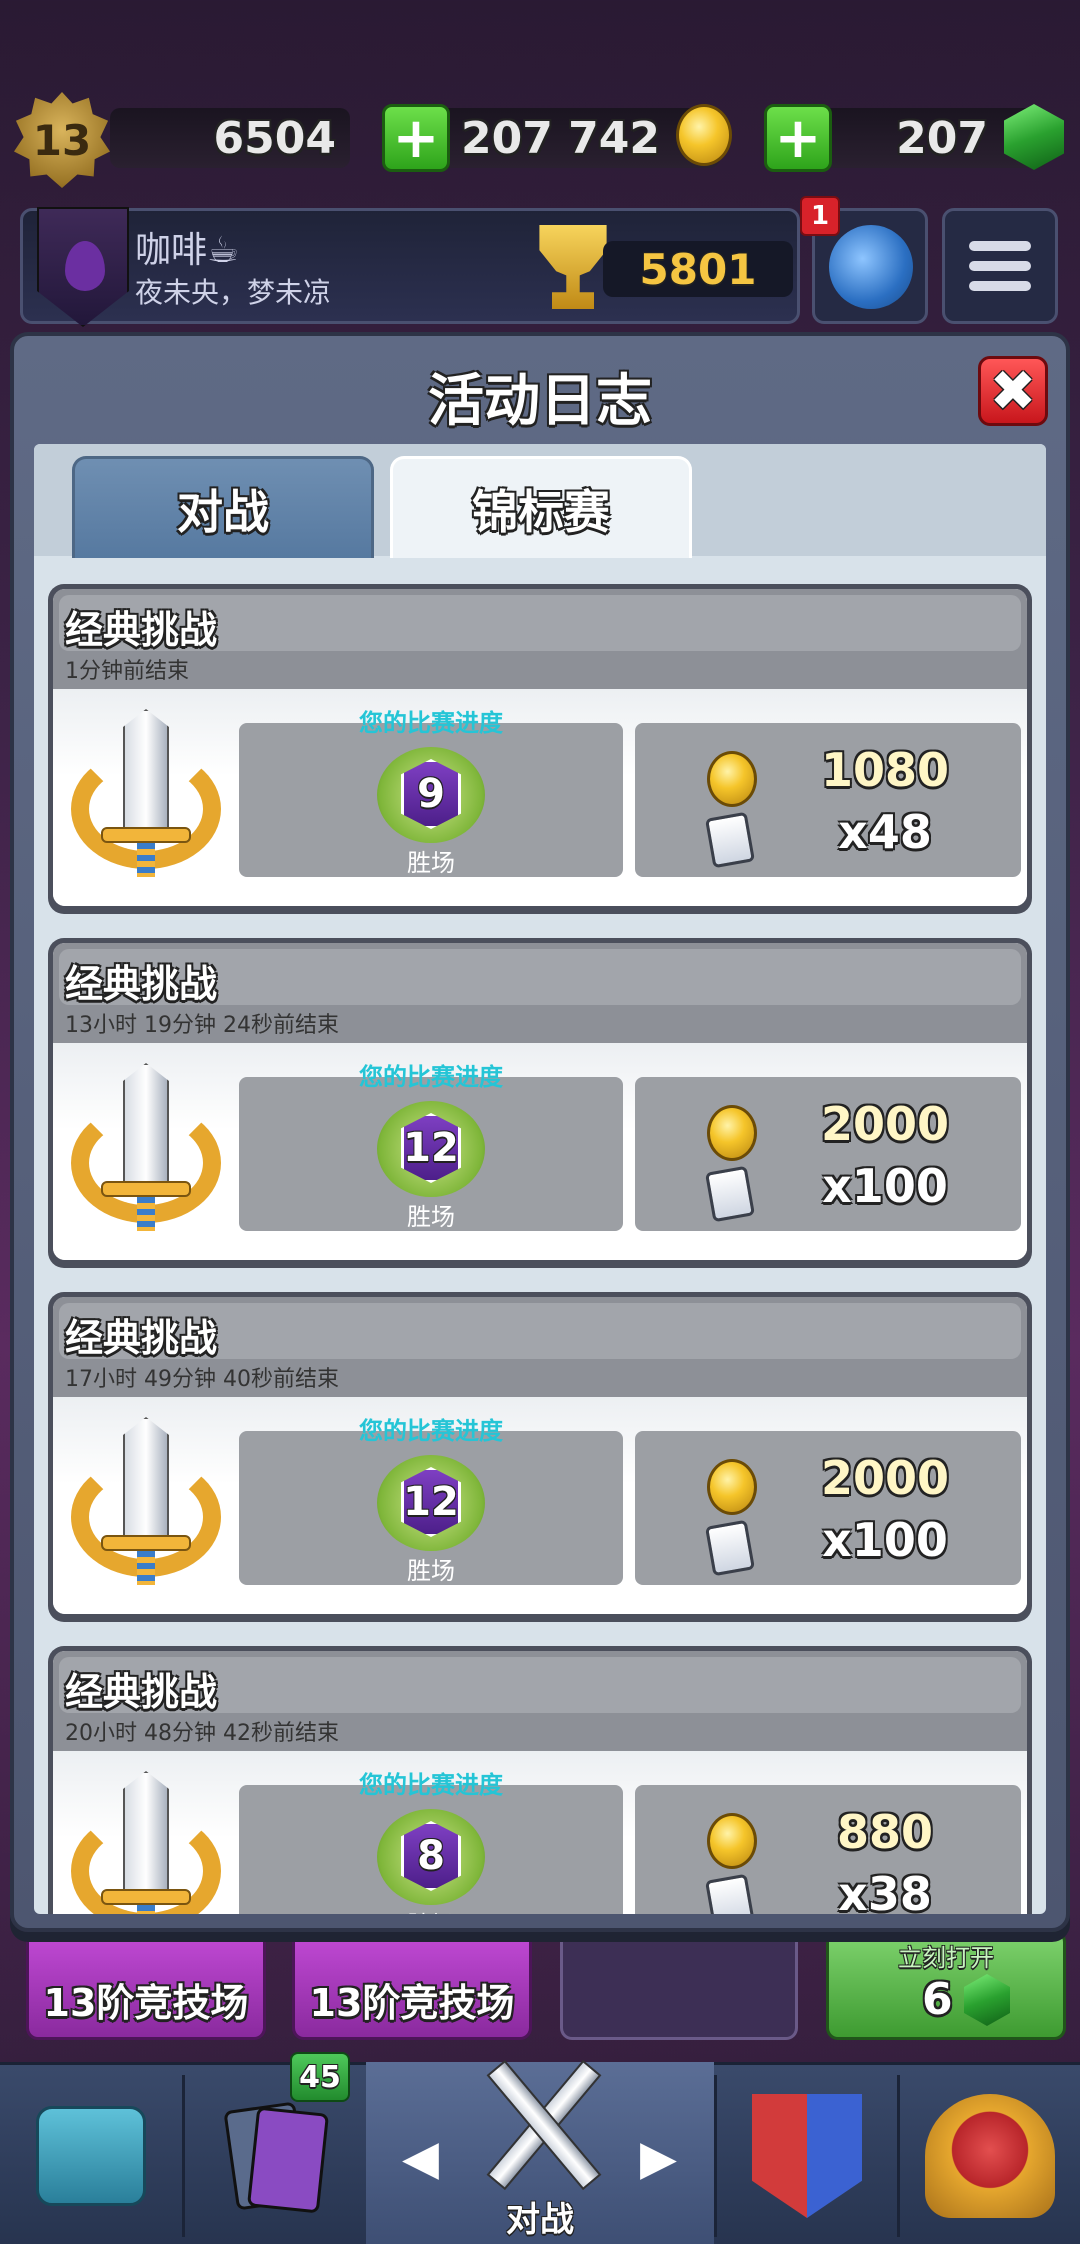 This screenshot has width=1080, height=2244. Describe the element at coordinates (885, 1832) in the screenshot. I see `reward-gold: 880` at that location.